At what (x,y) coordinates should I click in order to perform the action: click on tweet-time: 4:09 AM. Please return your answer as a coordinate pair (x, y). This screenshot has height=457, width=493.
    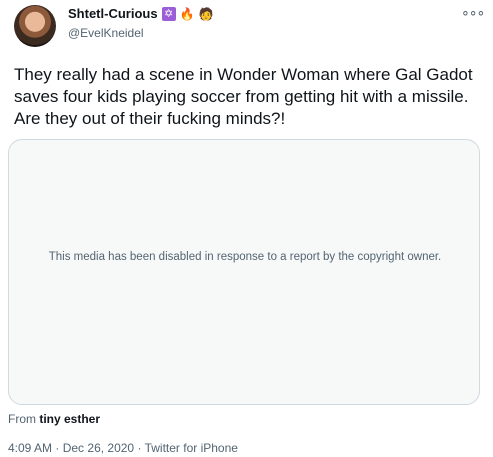
    Looking at the image, I should click on (30, 448).